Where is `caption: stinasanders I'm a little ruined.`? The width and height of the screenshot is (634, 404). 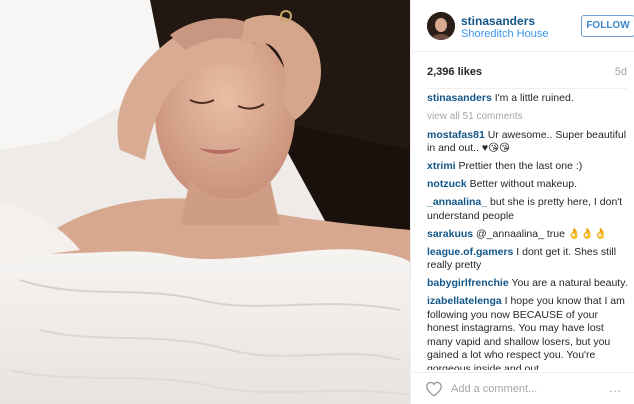 caption: stinasanders I'm a little ruined. is located at coordinates (529, 99).